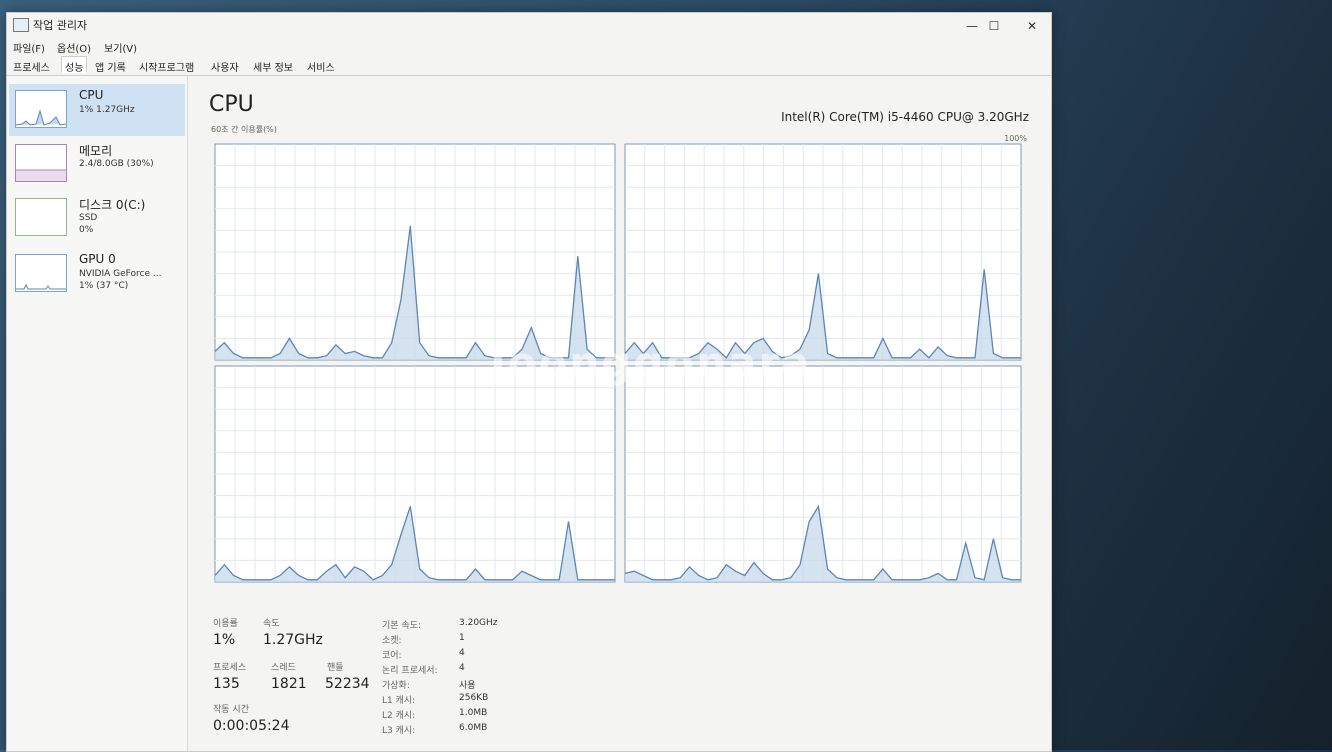  Describe the element at coordinates (224, 640) in the screenshot. I see `utilization-value: 1%` at that location.